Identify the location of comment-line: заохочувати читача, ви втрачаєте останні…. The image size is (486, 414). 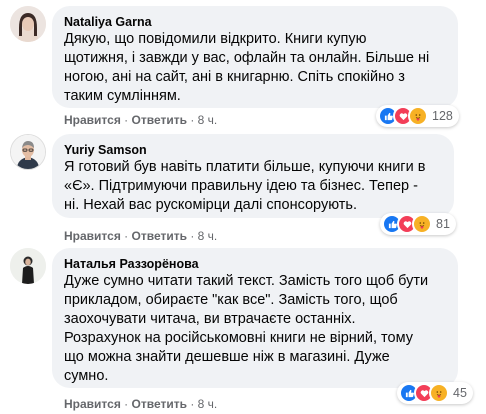
(210, 319).